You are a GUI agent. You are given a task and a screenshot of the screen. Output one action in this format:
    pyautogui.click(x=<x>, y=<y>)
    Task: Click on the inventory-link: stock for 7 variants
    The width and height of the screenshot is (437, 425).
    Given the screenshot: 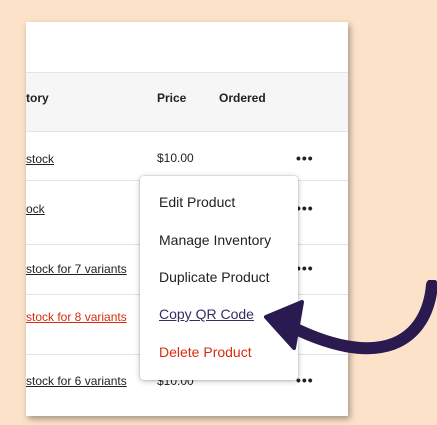 What is the action you would take?
    pyautogui.click(x=76, y=269)
    